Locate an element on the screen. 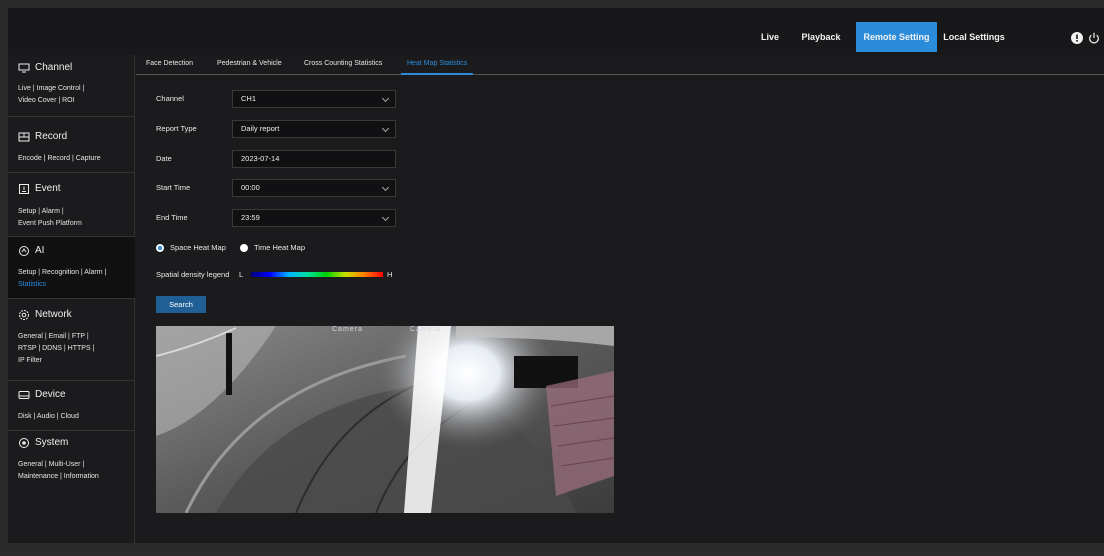 The image size is (1104, 556). sidebar-item-network: Network is located at coordinates (45, 315).